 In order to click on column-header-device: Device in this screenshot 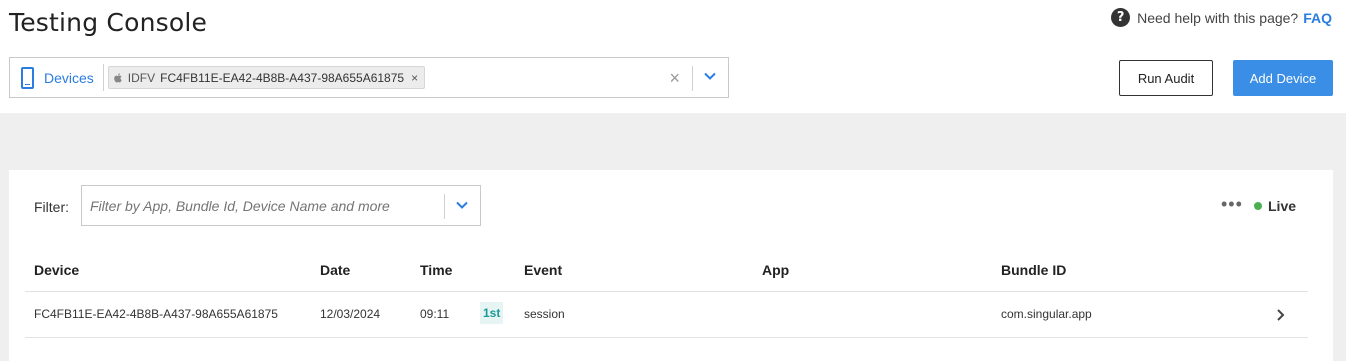, I will do `click(57, 270)`.